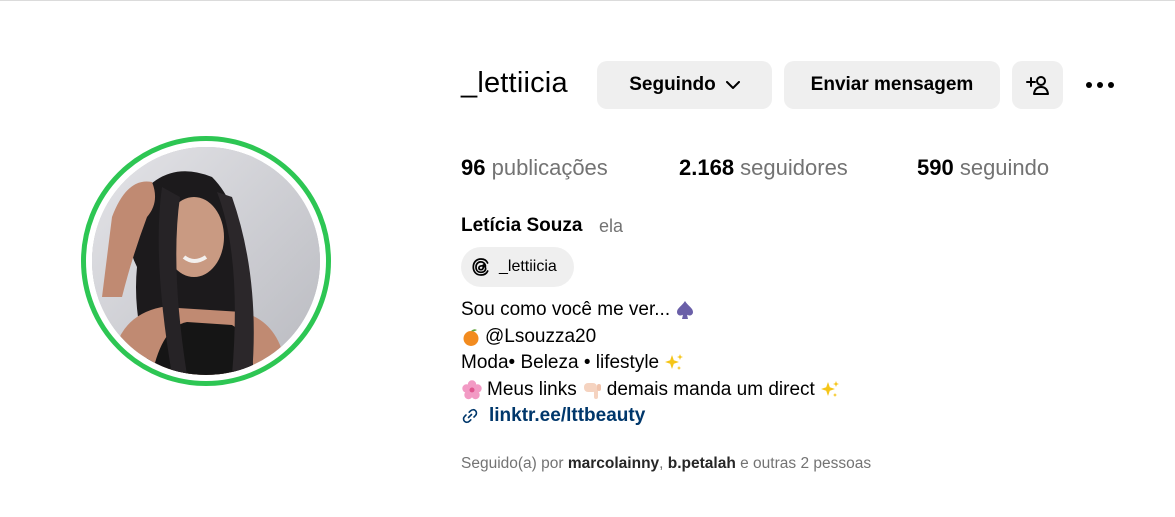  I want to click on bio-line-text: demais manda um direct, so click(710, 389).